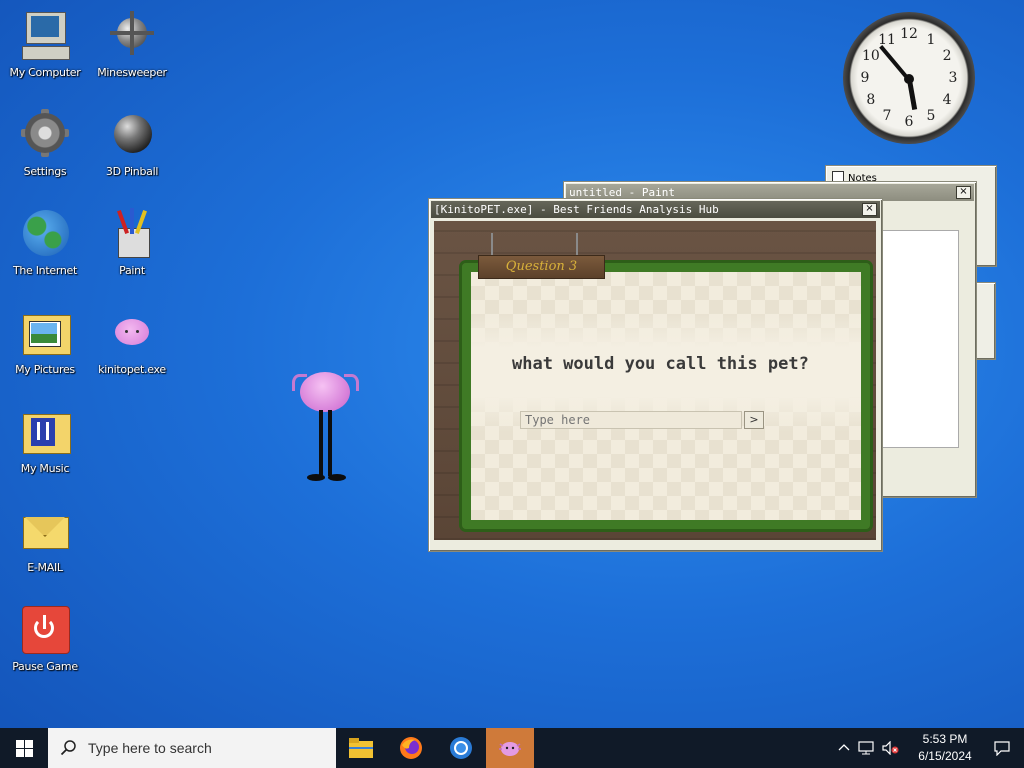  I want to click on taskbar-search-box: Type here to search, so click(192, 748).